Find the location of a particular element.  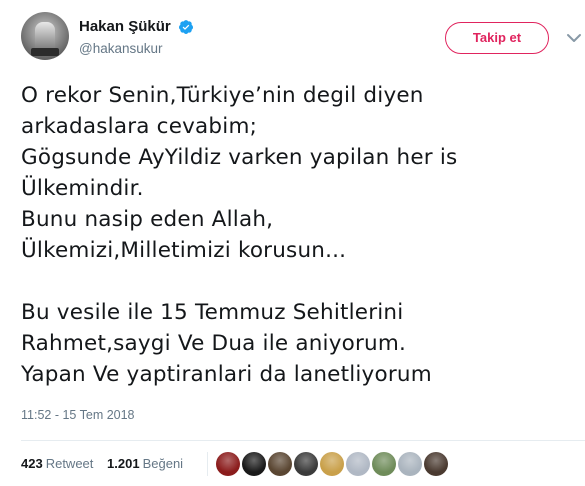

retweet-label: Retweet is located at coordinates (69, 463).